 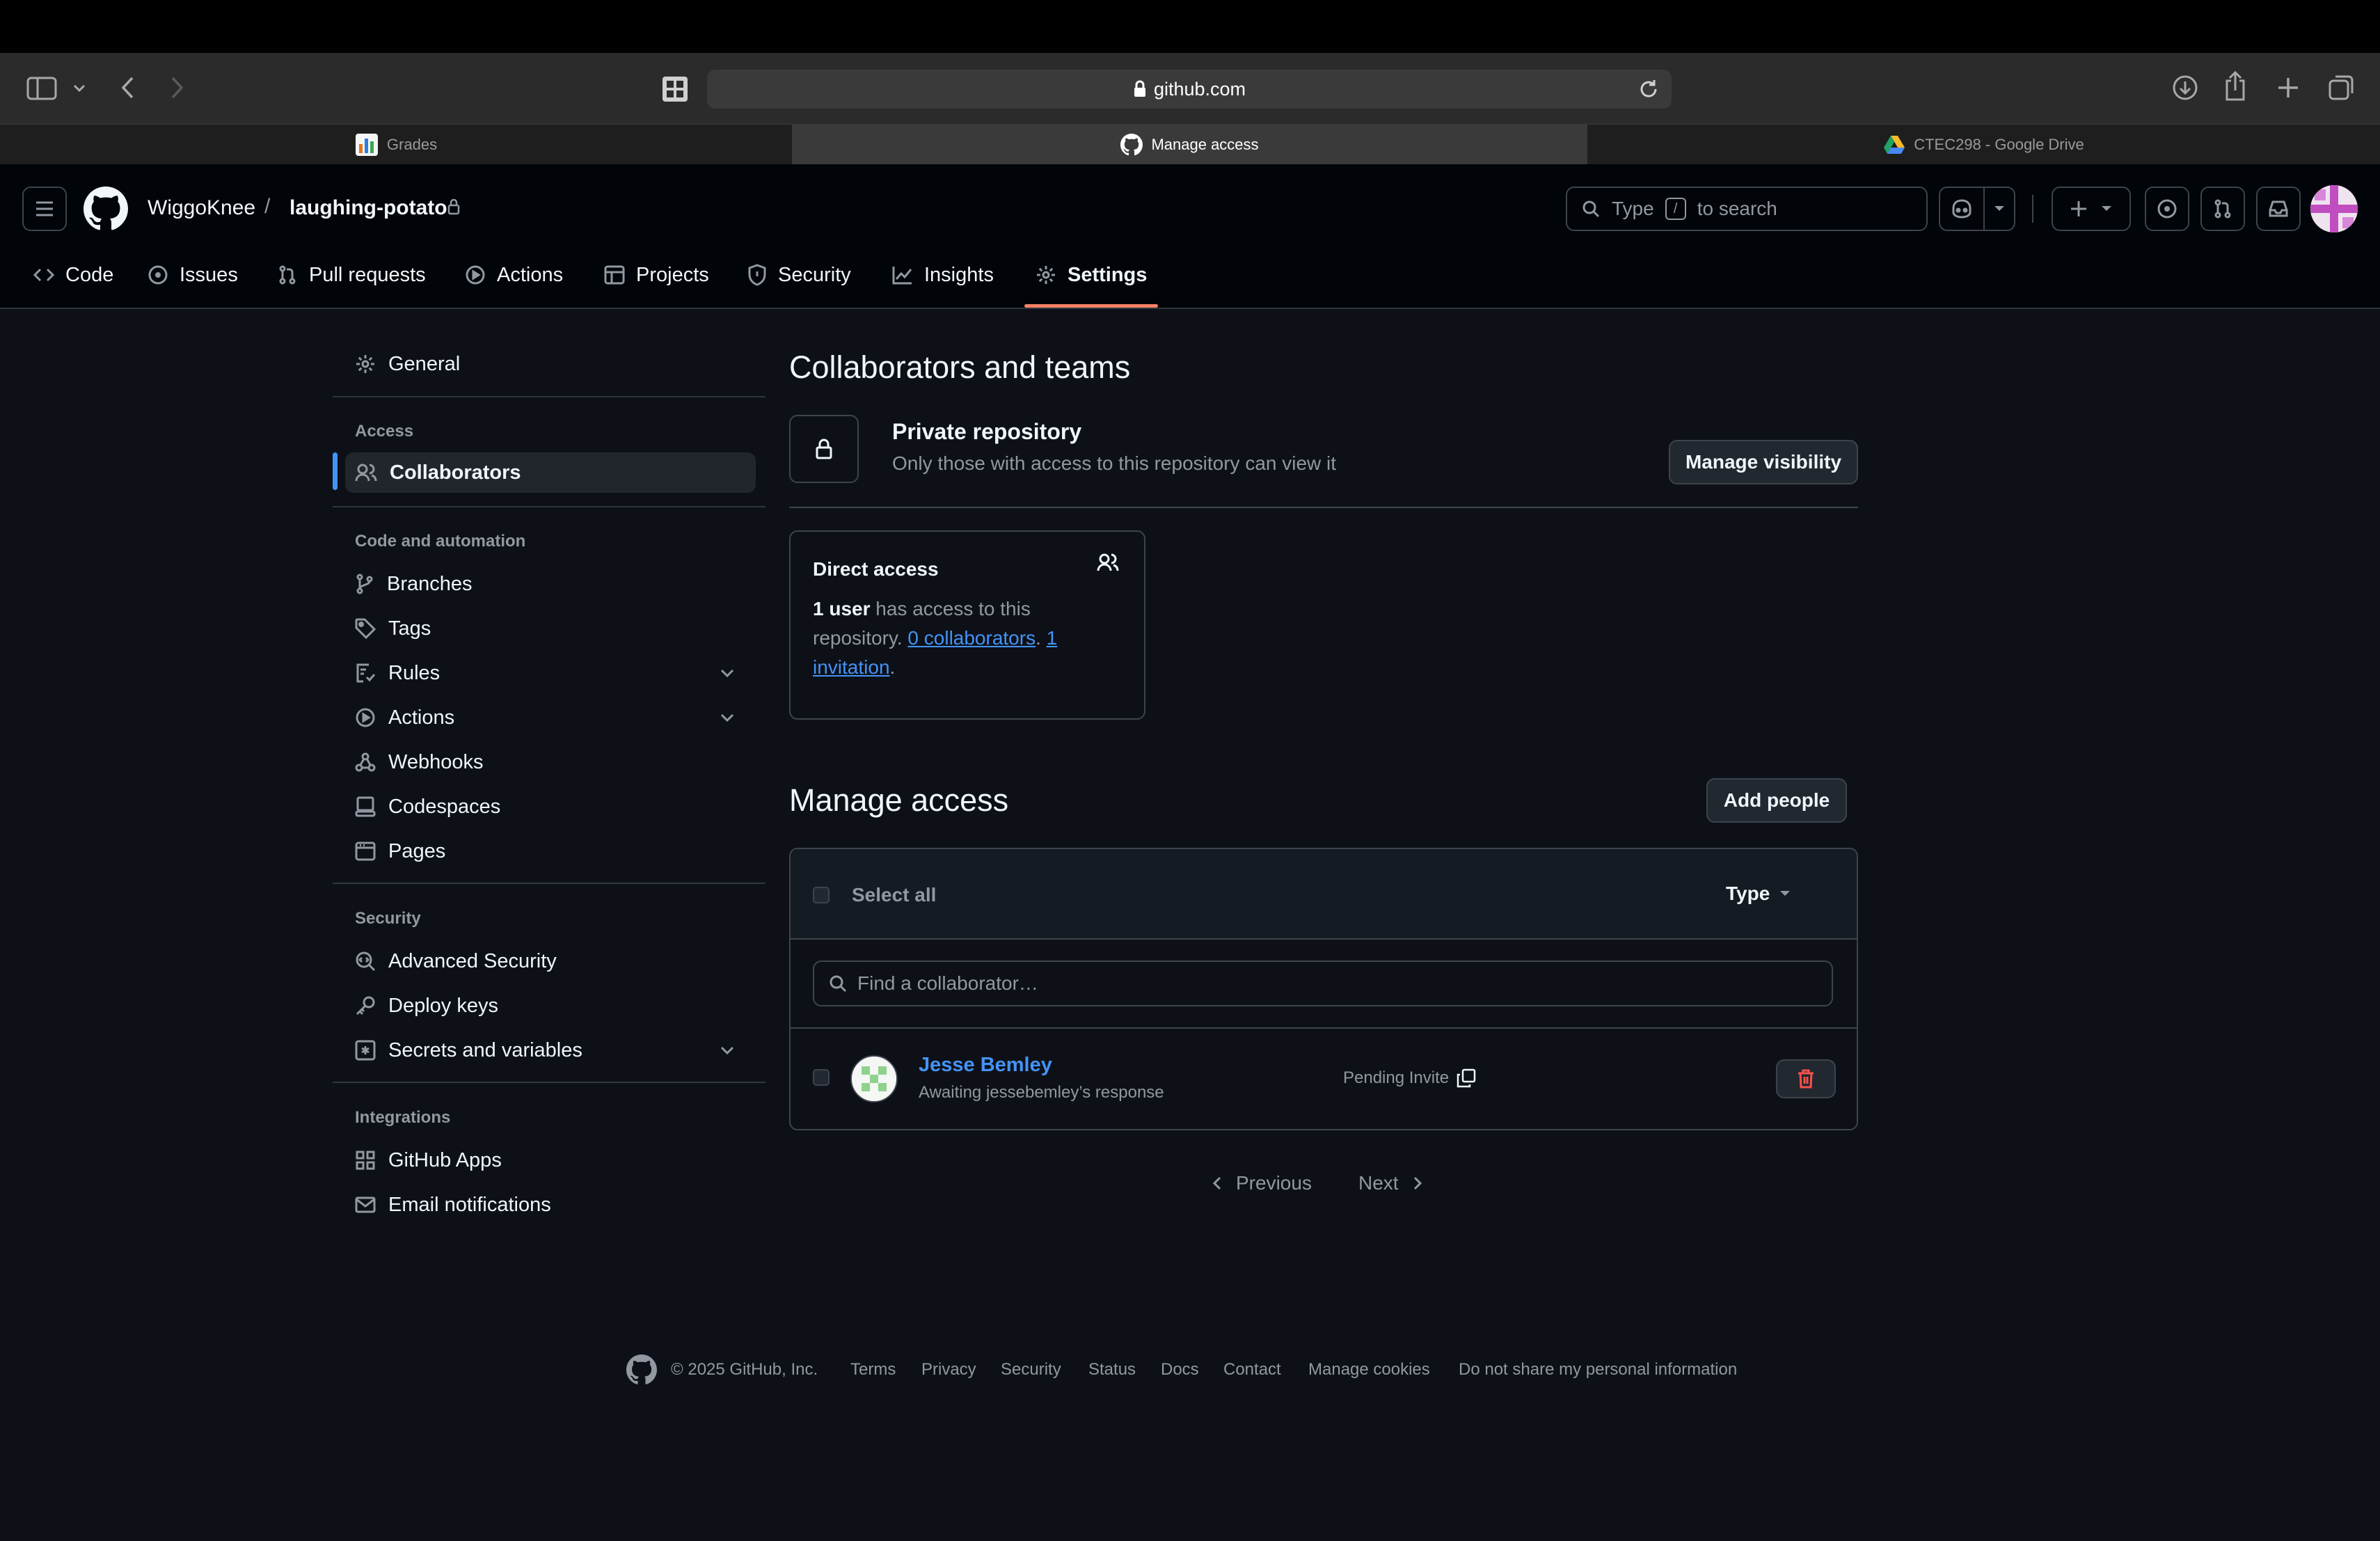 I want to click on invite-status: Pending Invite, so click(x=1410, y=1078).